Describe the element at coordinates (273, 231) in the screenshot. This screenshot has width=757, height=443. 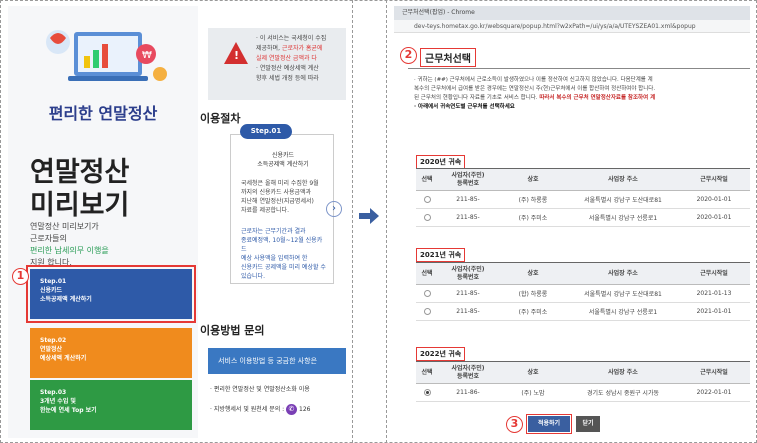
I see `card-line: 근로자는 근무기간과 결과` at that location.